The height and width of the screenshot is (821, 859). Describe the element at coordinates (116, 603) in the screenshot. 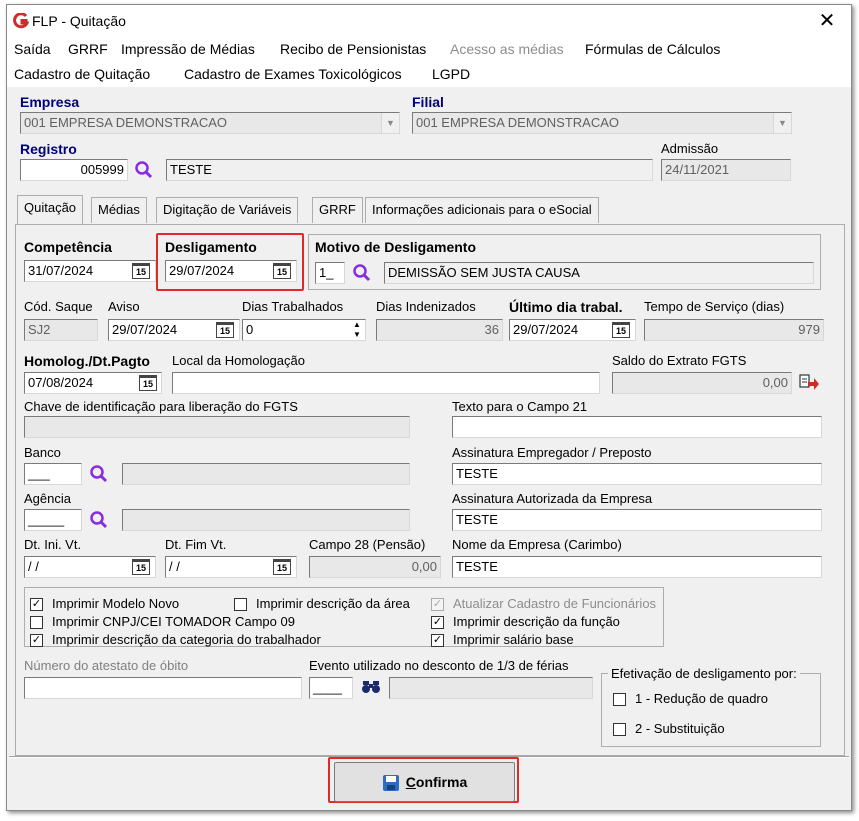

I see `checkbox-label: Imprimir Modelo Novo` at that location.